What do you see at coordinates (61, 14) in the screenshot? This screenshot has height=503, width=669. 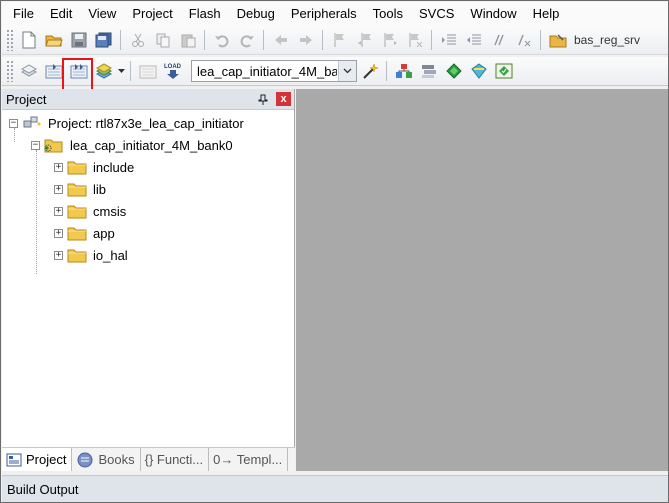 I see `menu-edit: Edit` at bounding box center [61, 14].